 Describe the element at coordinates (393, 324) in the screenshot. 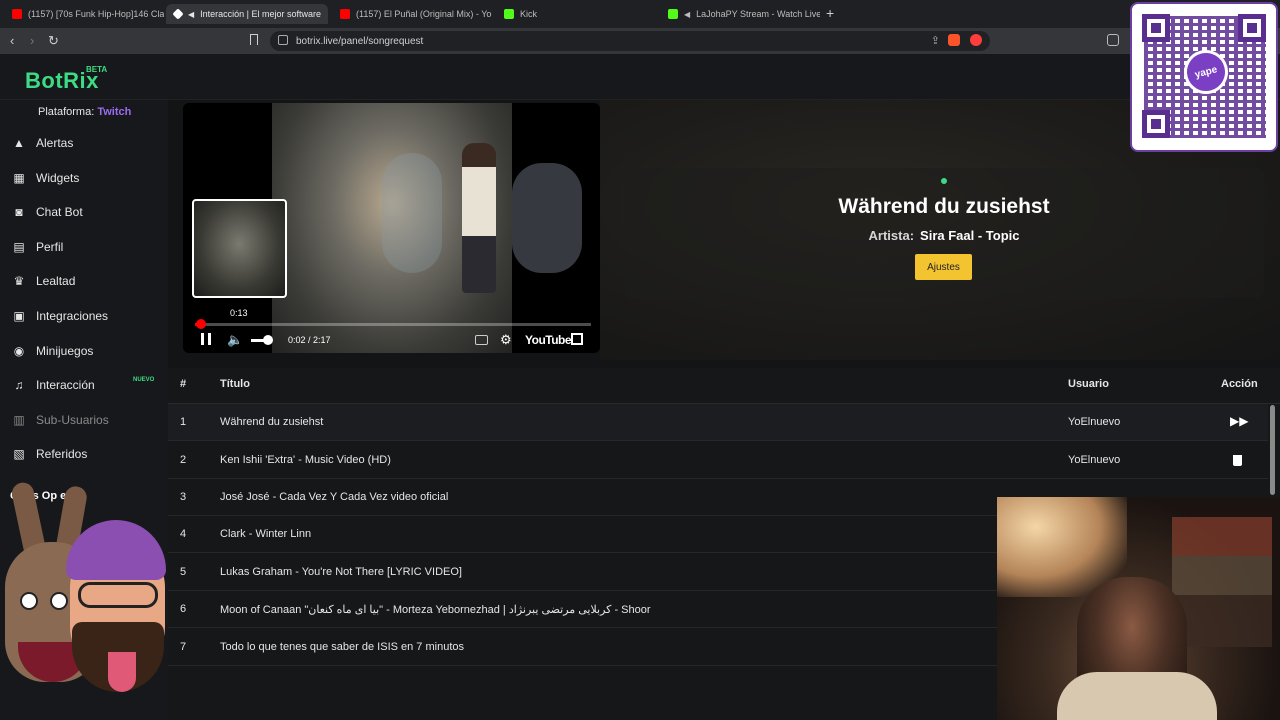

I see `progress-bar` at that location.